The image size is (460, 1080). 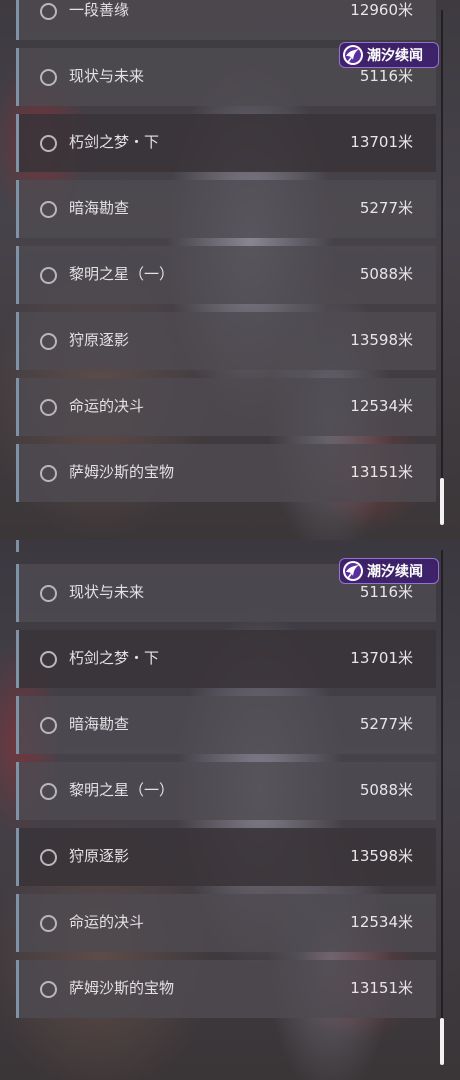 What do you see at coordinates (226, 857) in the screenshot?
I see `list-item-highlighted: 狩原逐影 13598米` at bounding box center [226, 857].